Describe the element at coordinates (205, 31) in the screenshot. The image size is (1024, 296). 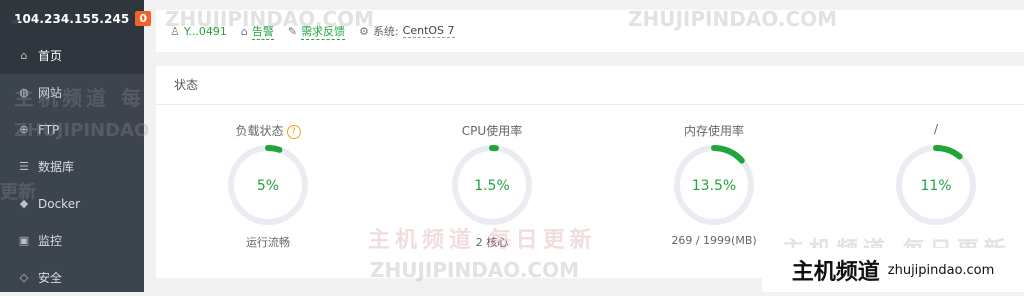
I see `user-name: Y...0491` at that location.